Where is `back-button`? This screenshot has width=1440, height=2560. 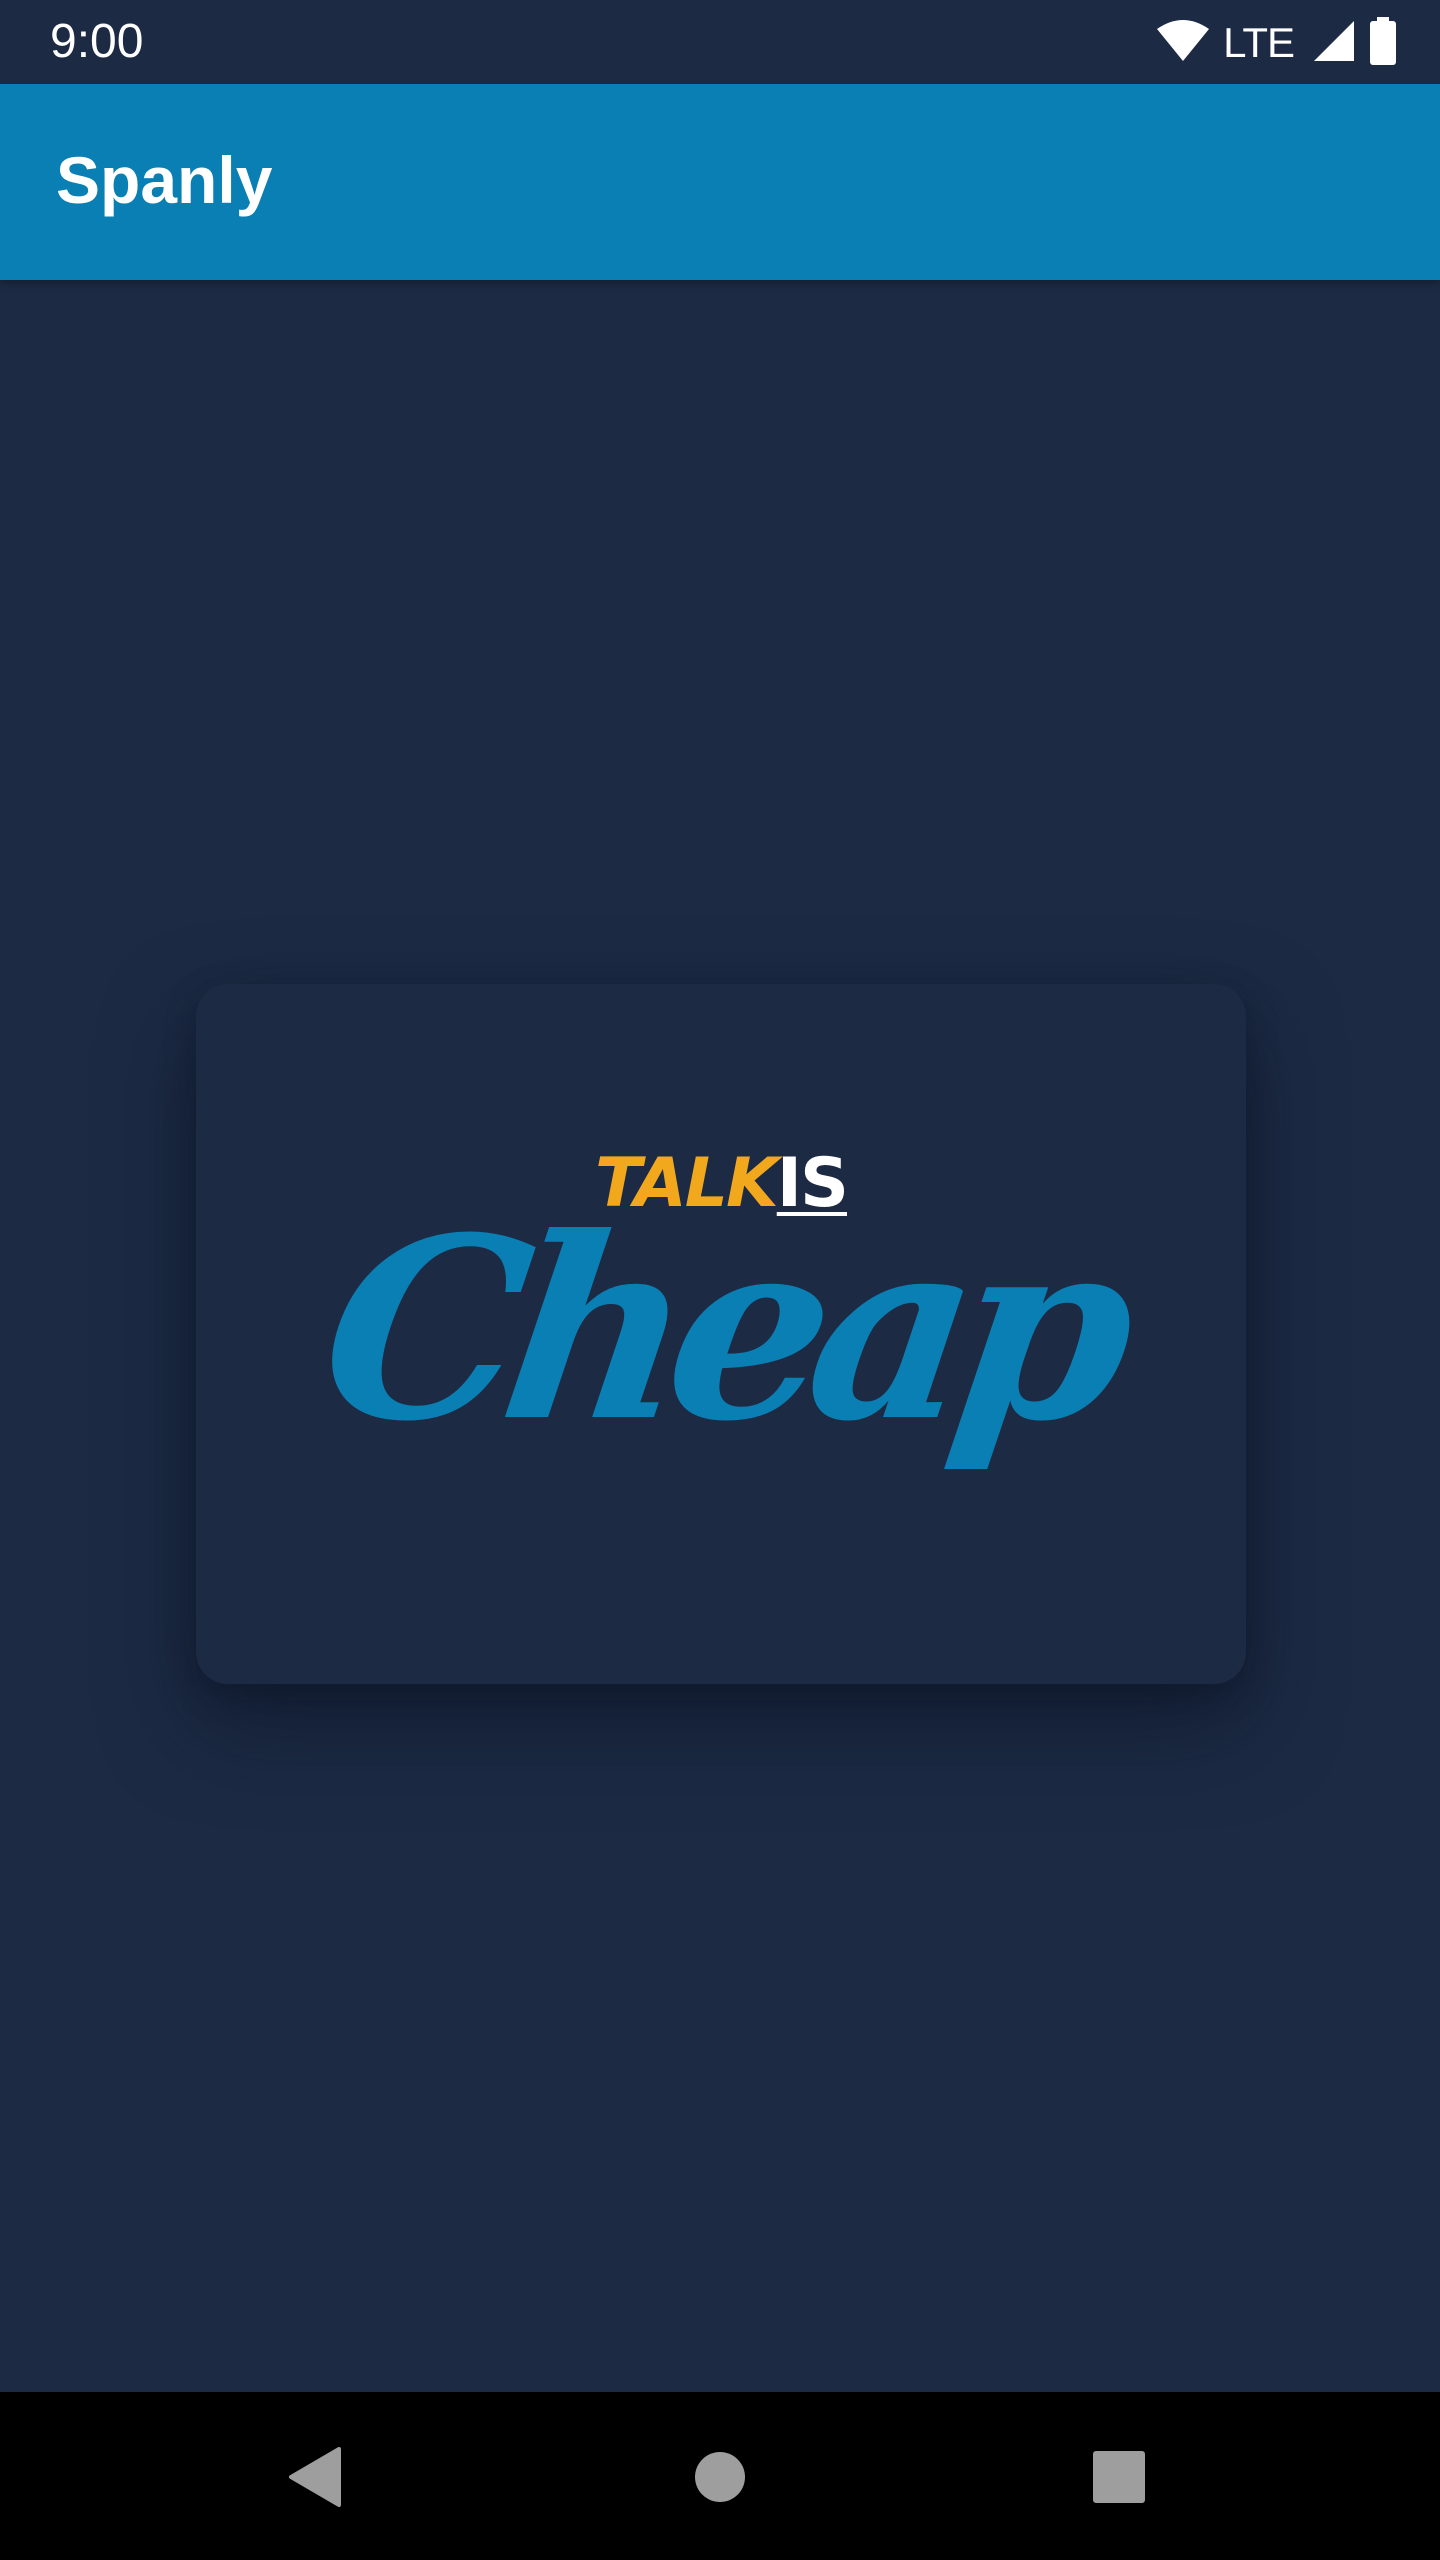 back-button is located at coordinates (315, 2477).